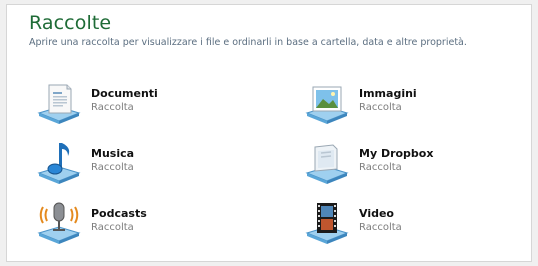 The height and width of the screenshot is (266, 538). I want to click on library-item-video: Video Raccolta, so click(413, 223).